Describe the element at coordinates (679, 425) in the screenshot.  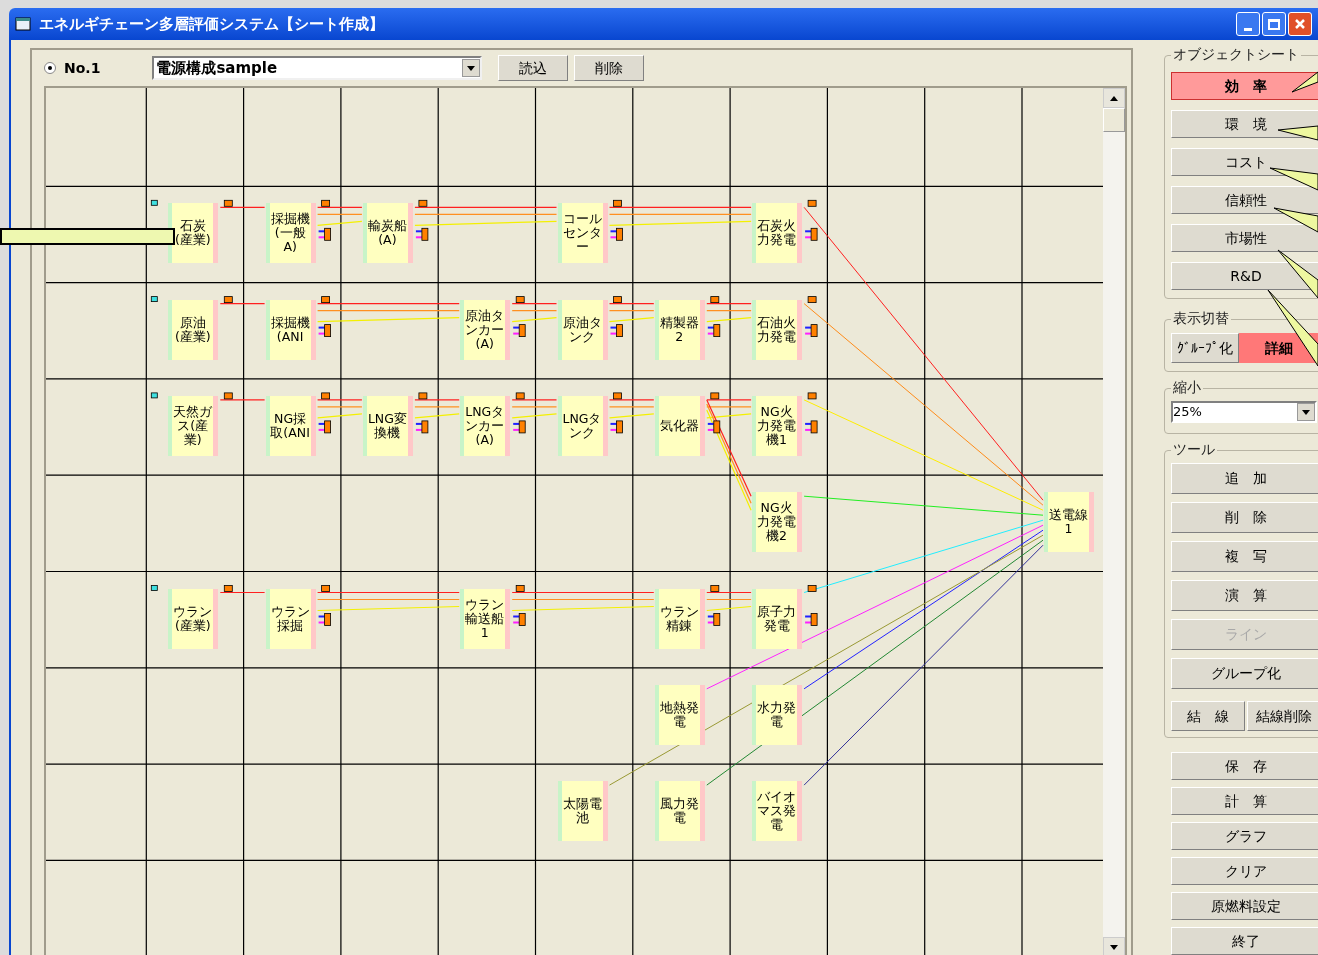
I see `process-node: 気化器` at that location.